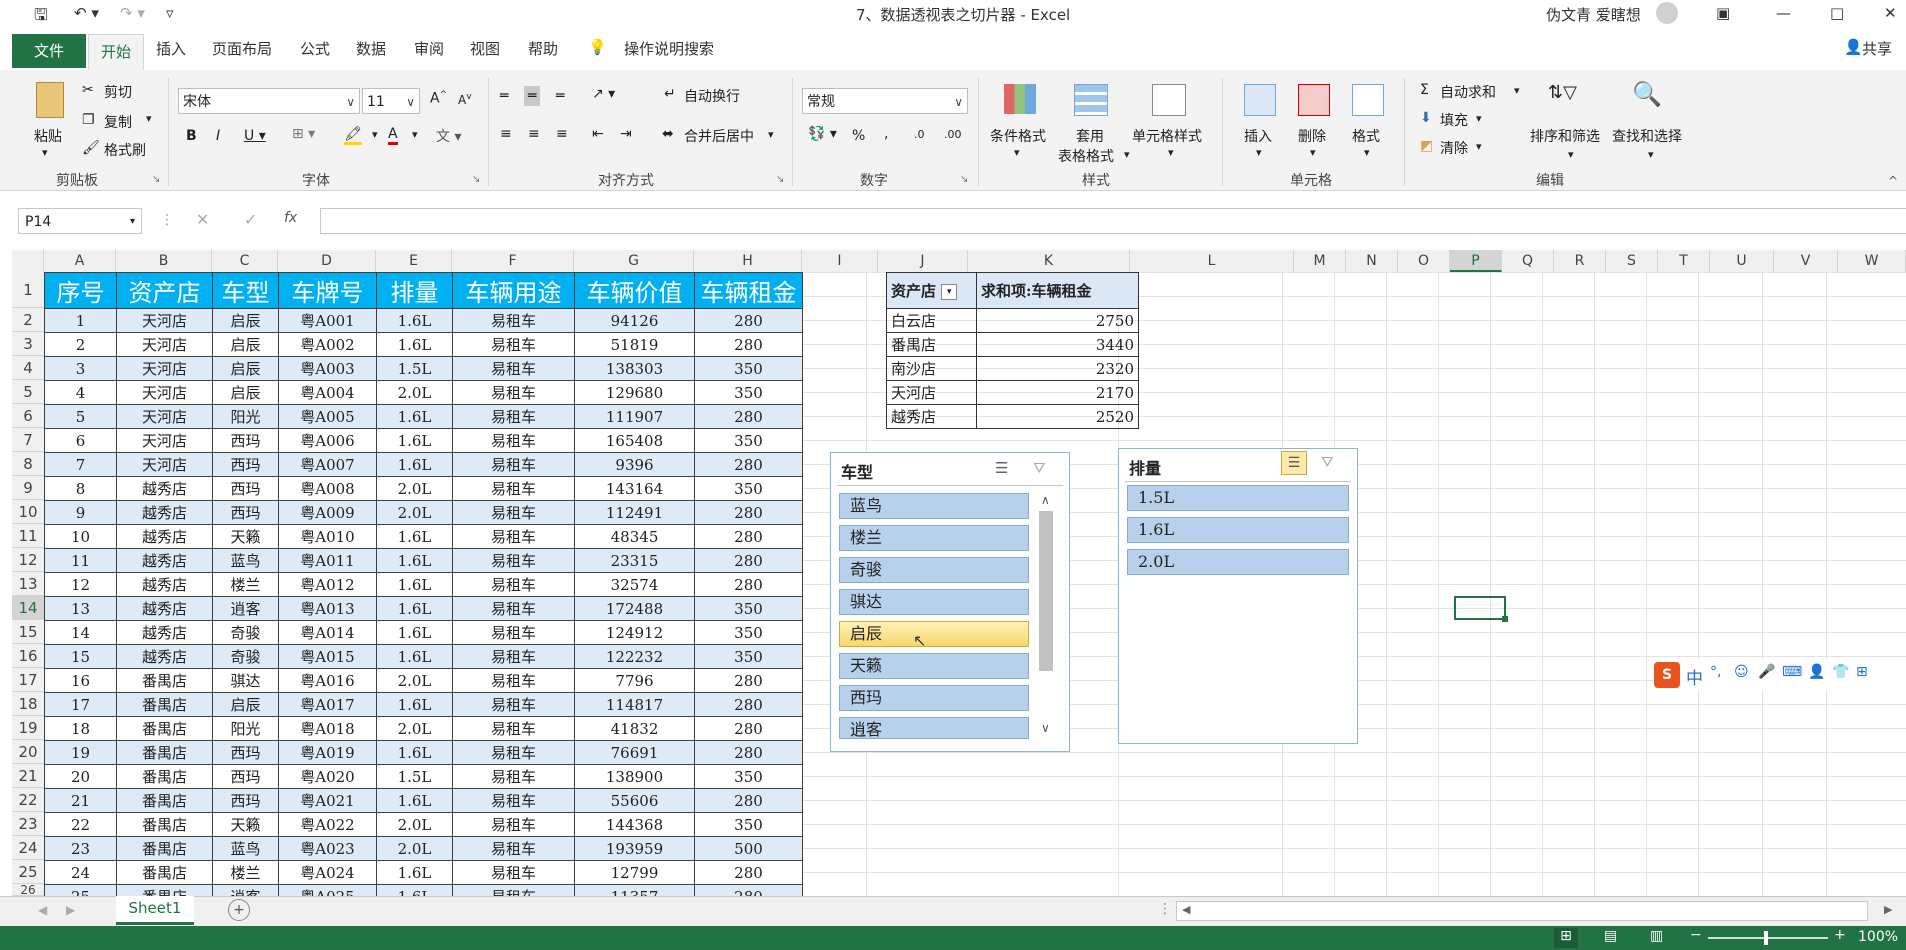 This screenshot has width=1906, height=950. Describe the element at coordinates (669, 48) in the screenshot. I see `tell-me-search: 操作说明搜索` at that location.